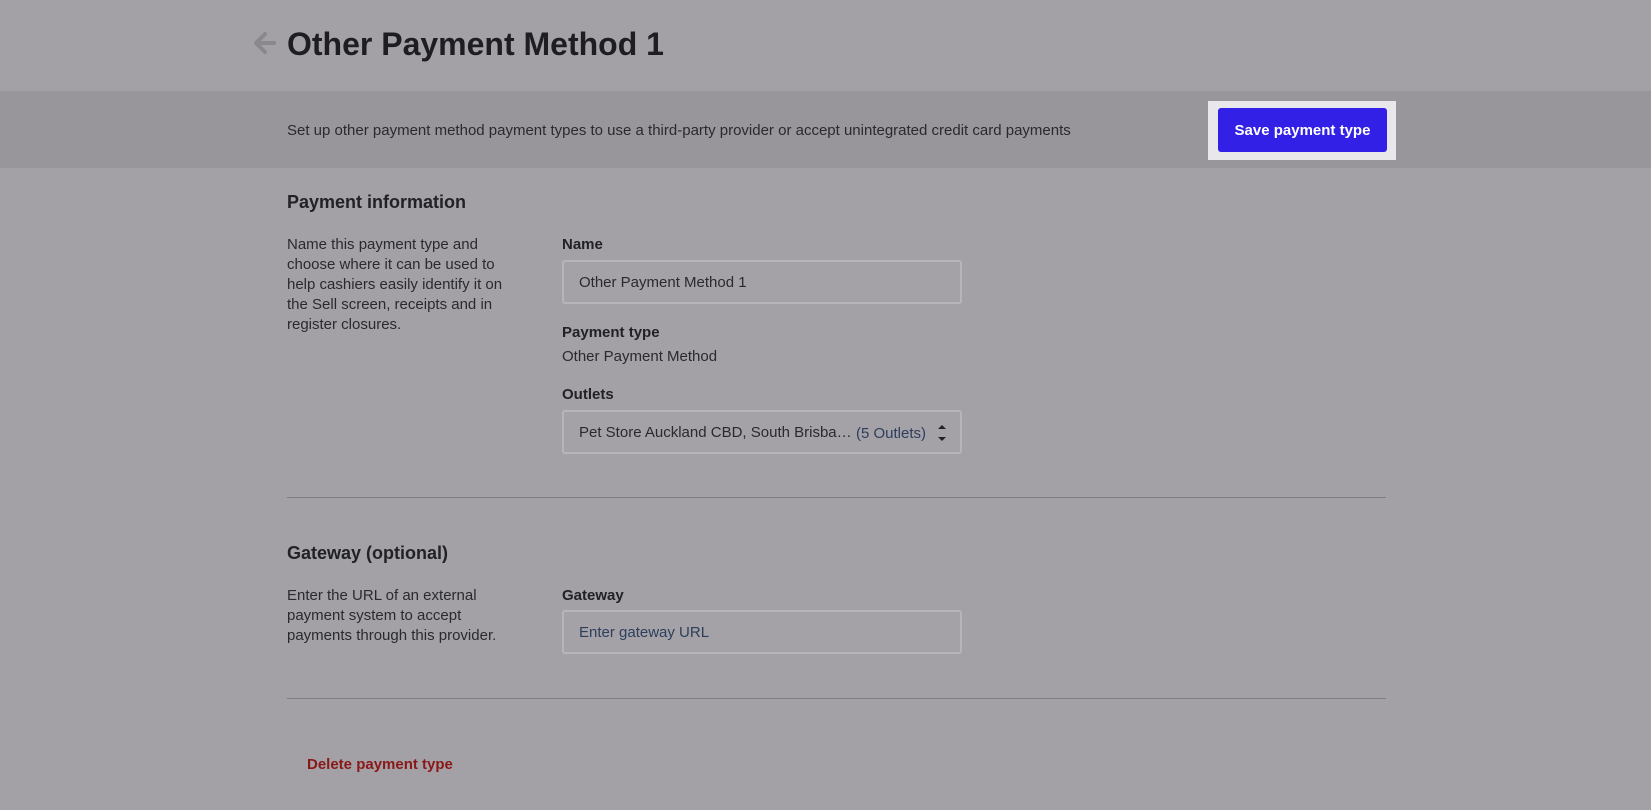  Describe the element at coordinates (475, 44) in the screenshot. I see `page-title: Other Payment Method 1` at that location.